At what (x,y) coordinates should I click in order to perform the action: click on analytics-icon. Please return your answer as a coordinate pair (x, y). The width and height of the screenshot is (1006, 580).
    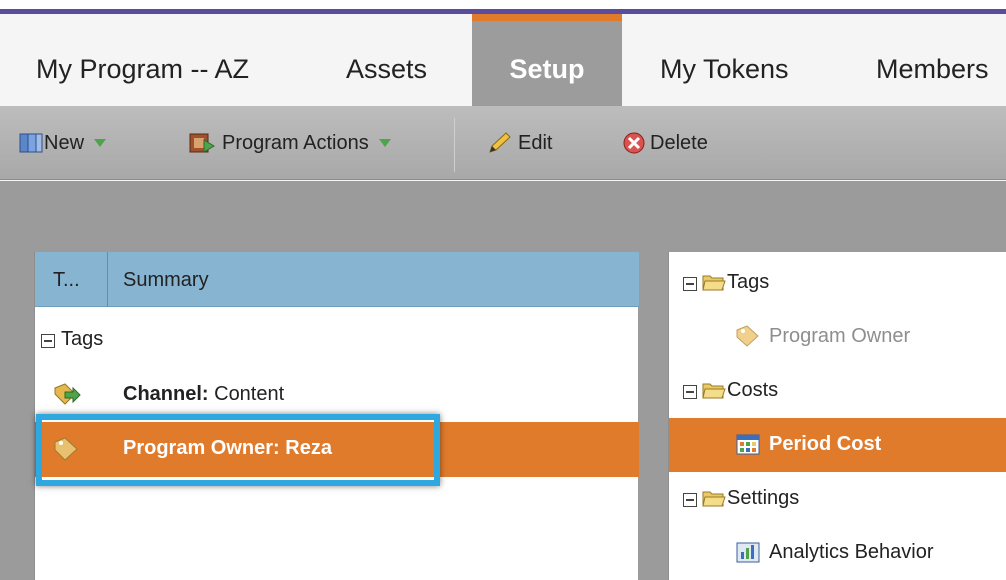
    Looking at the image, I should click on (748, 552).